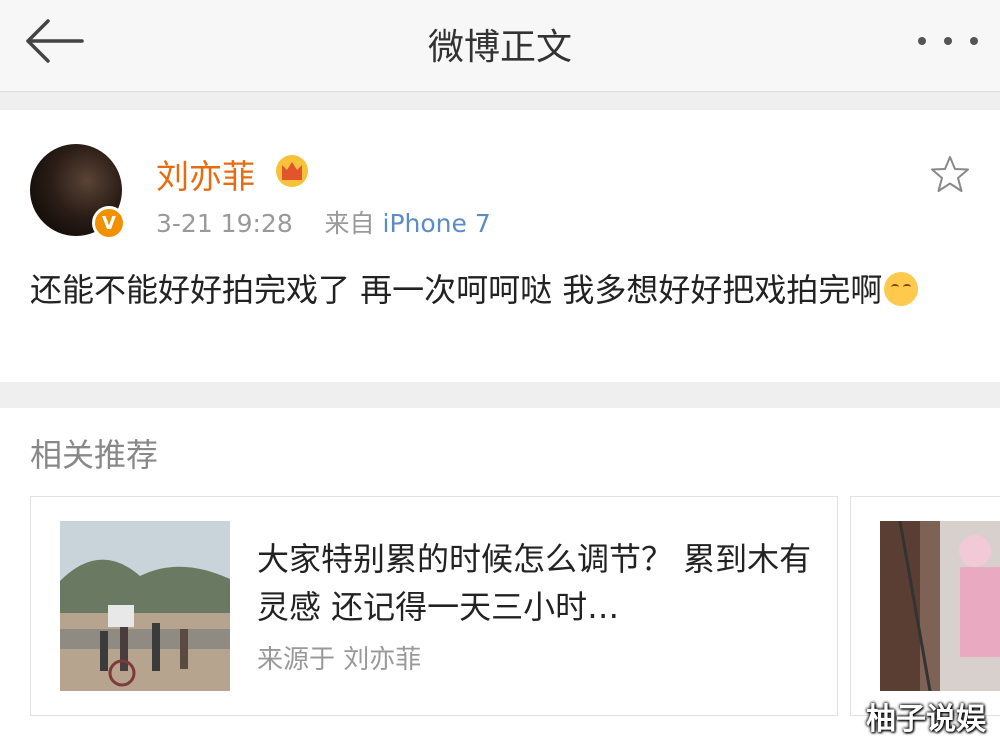  I want to click on post-from-label: 来自, so click(349, 223).